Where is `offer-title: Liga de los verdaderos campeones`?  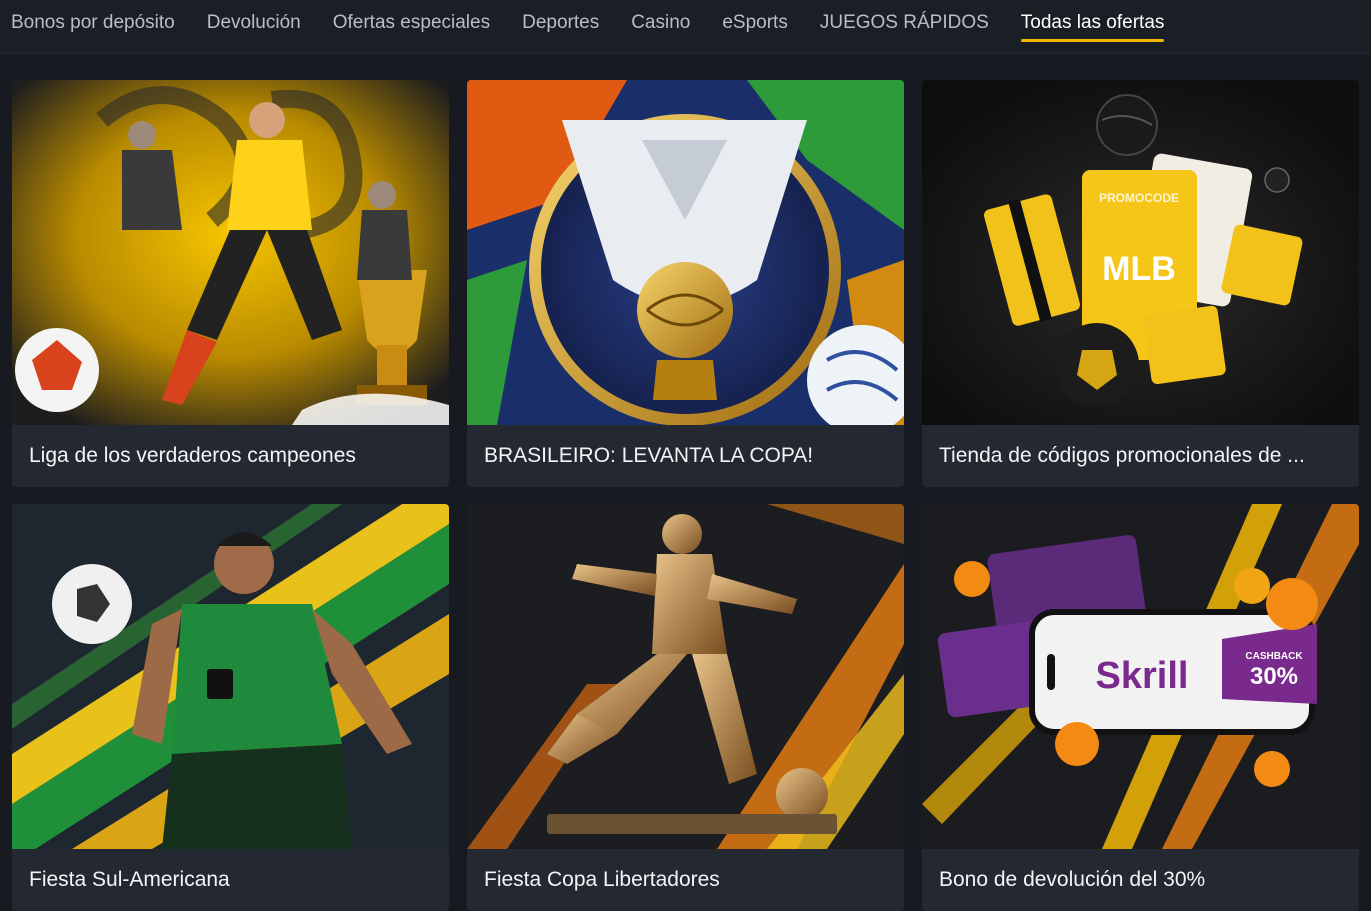
offer-title: Liga de los verdaderos campeones is located at coordinates (192, 455).